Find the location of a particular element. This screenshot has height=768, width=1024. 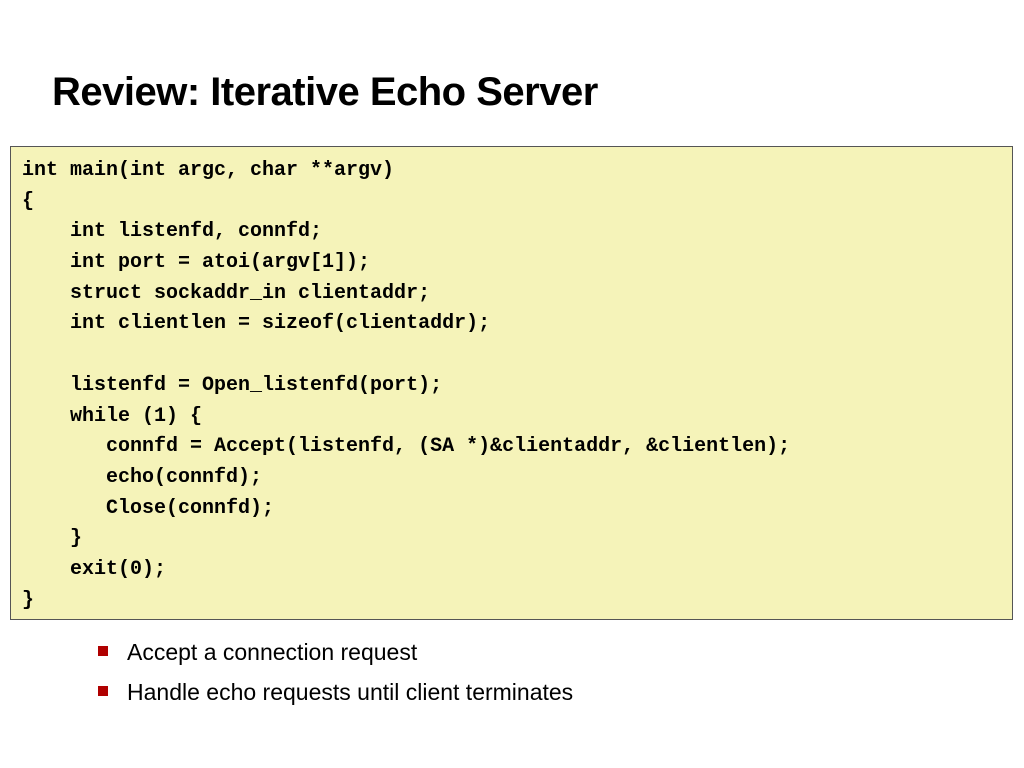

code-line: int clientlen = sizeof(clientaddr); is located at coordinates (256, 324).